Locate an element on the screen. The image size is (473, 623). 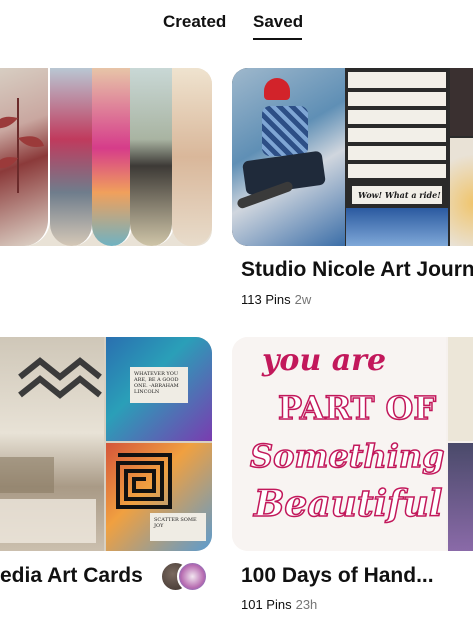
card-quote-text: SCATTER SOME JOY is located at coordinates (175, 523).